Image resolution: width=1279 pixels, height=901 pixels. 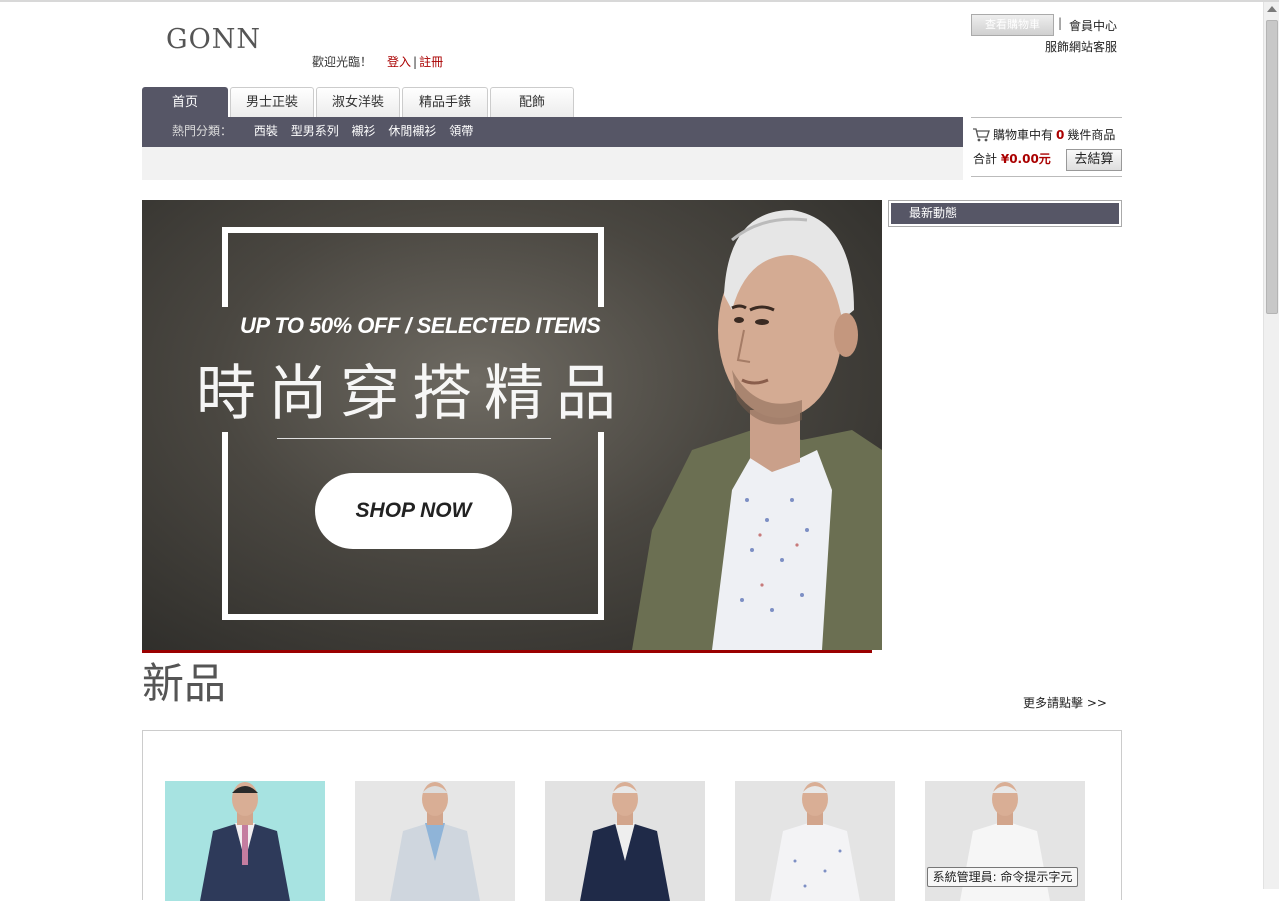 I want to click on member-center-link: 會員中心, so click(x=1093, y=25).